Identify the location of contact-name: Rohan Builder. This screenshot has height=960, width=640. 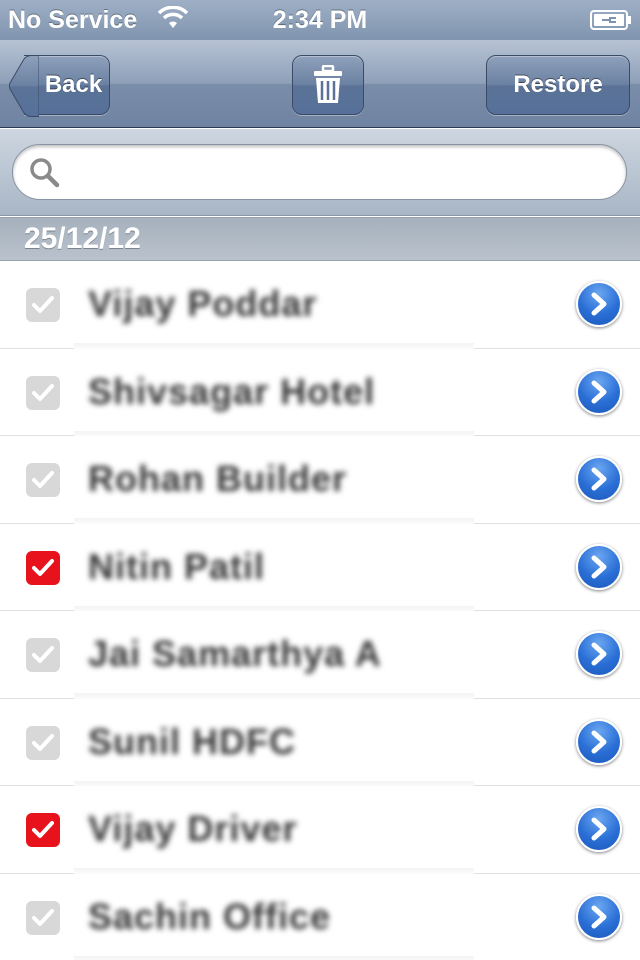
(218, 478).